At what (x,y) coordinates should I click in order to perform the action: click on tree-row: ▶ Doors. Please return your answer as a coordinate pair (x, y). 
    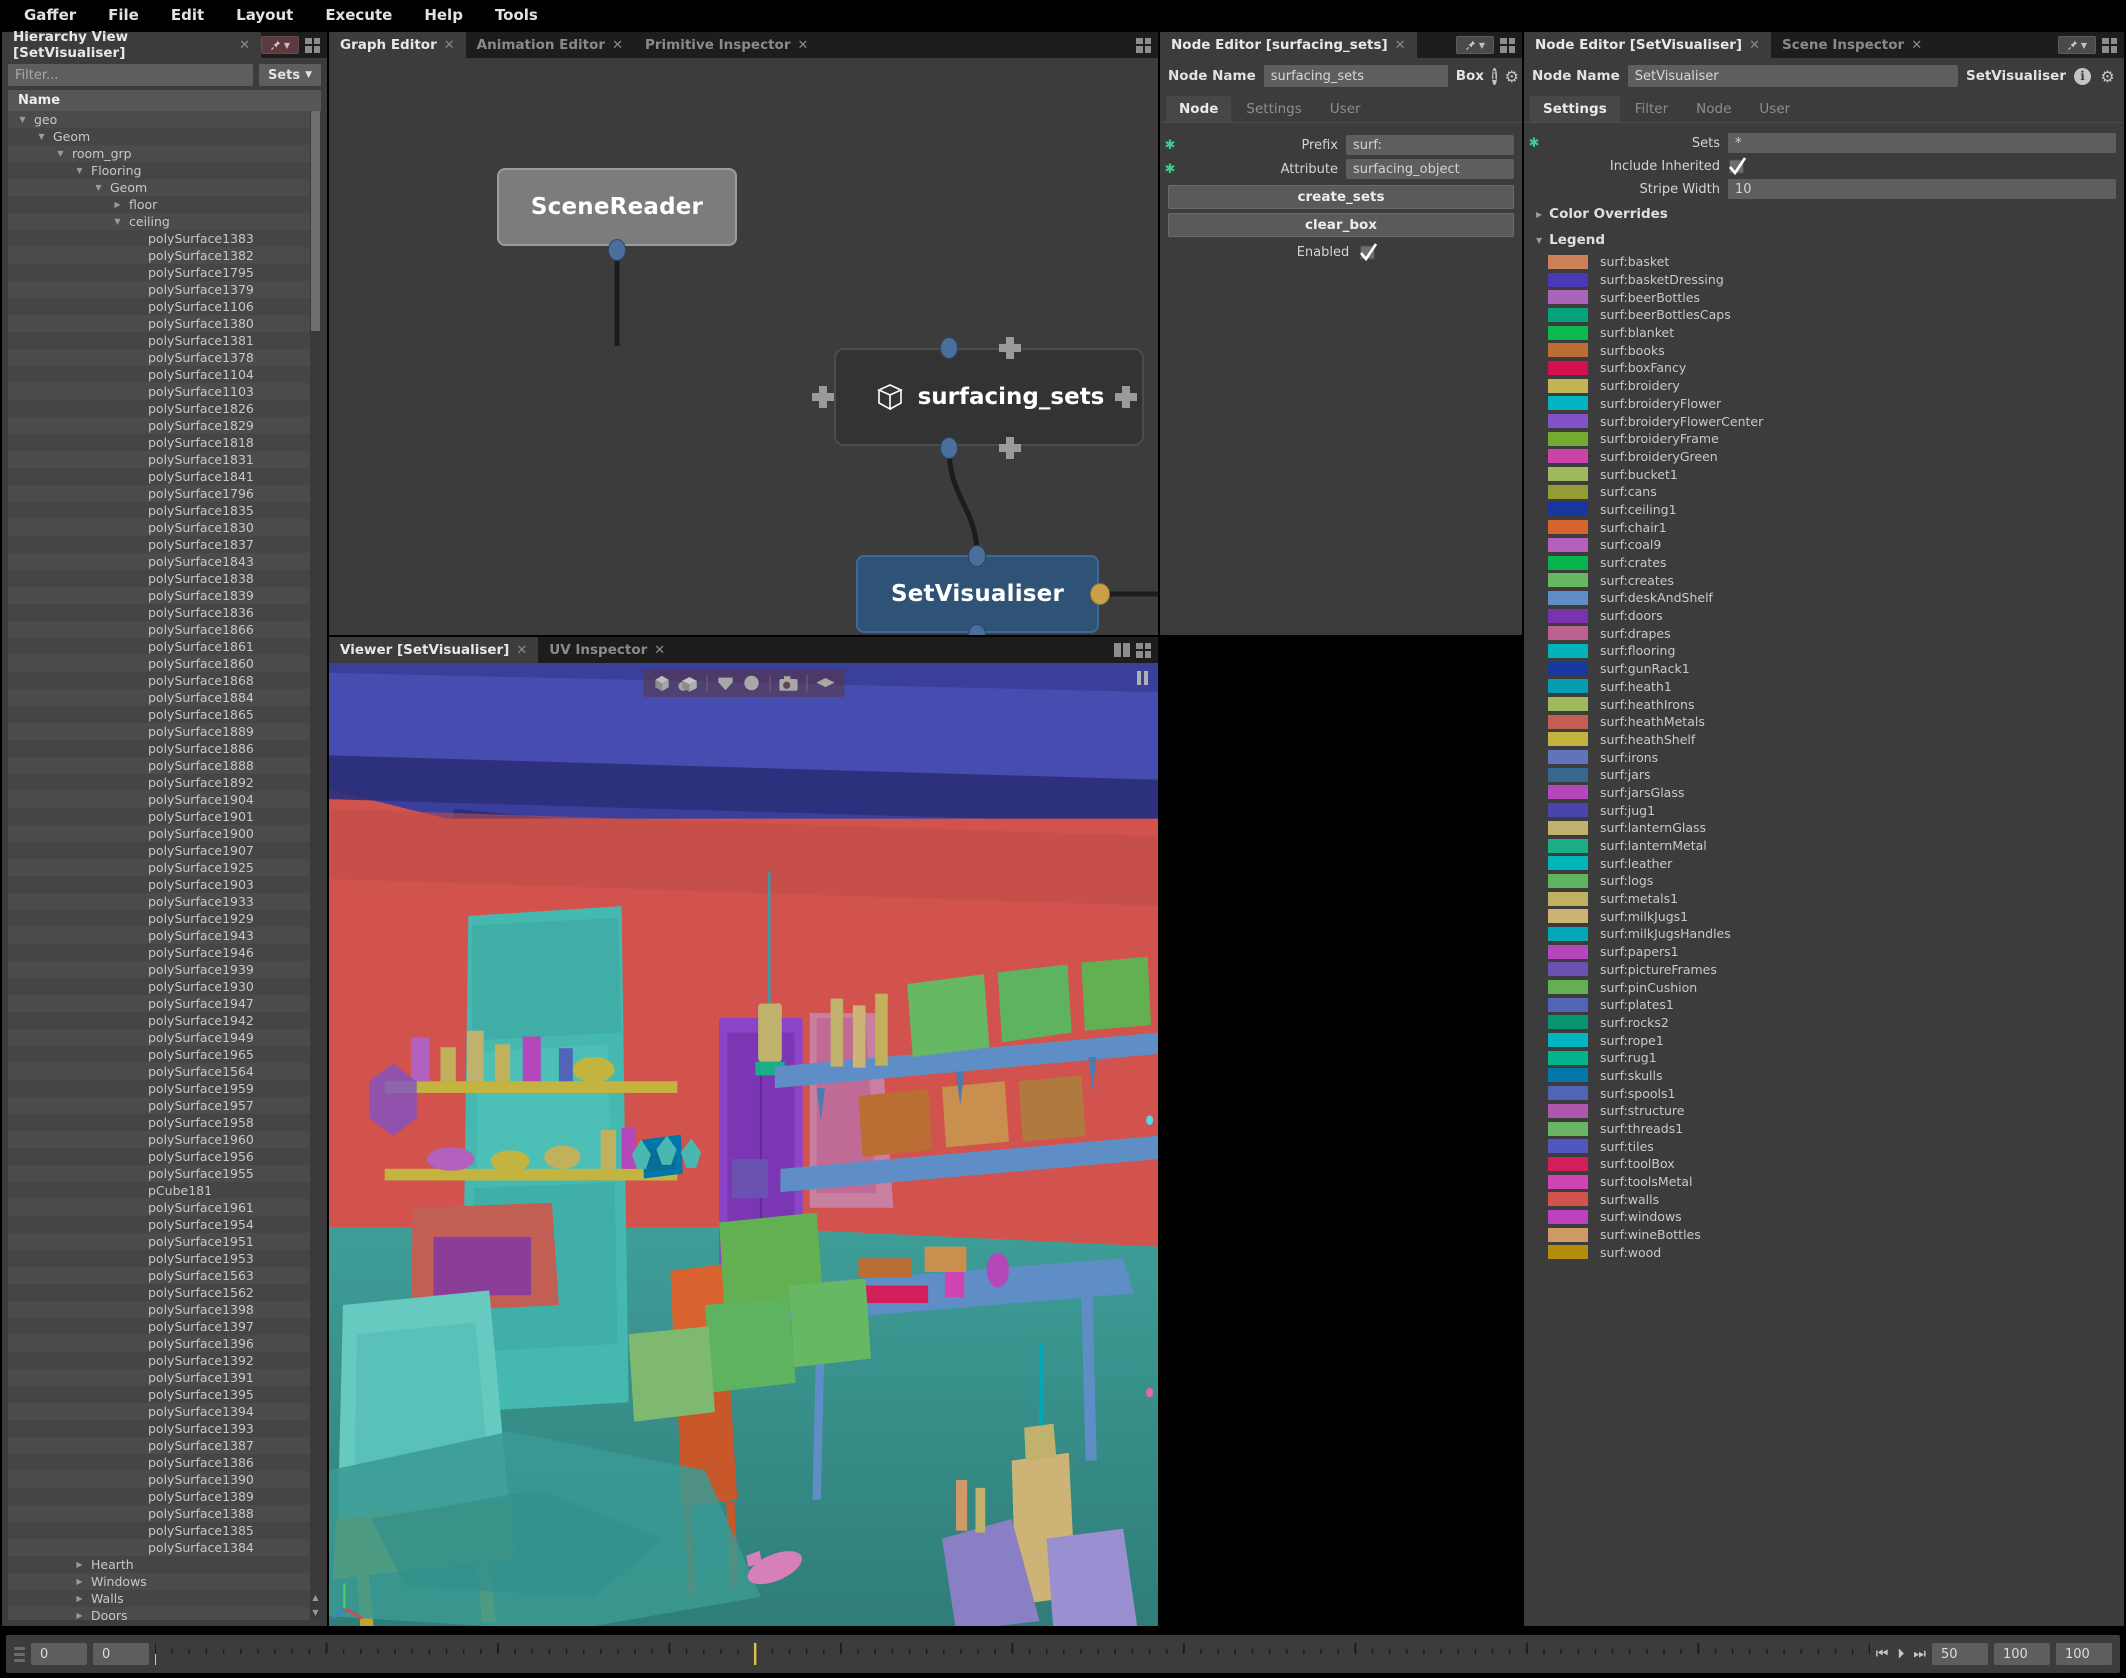
    Looking at the image, I should click on (164, 1613).